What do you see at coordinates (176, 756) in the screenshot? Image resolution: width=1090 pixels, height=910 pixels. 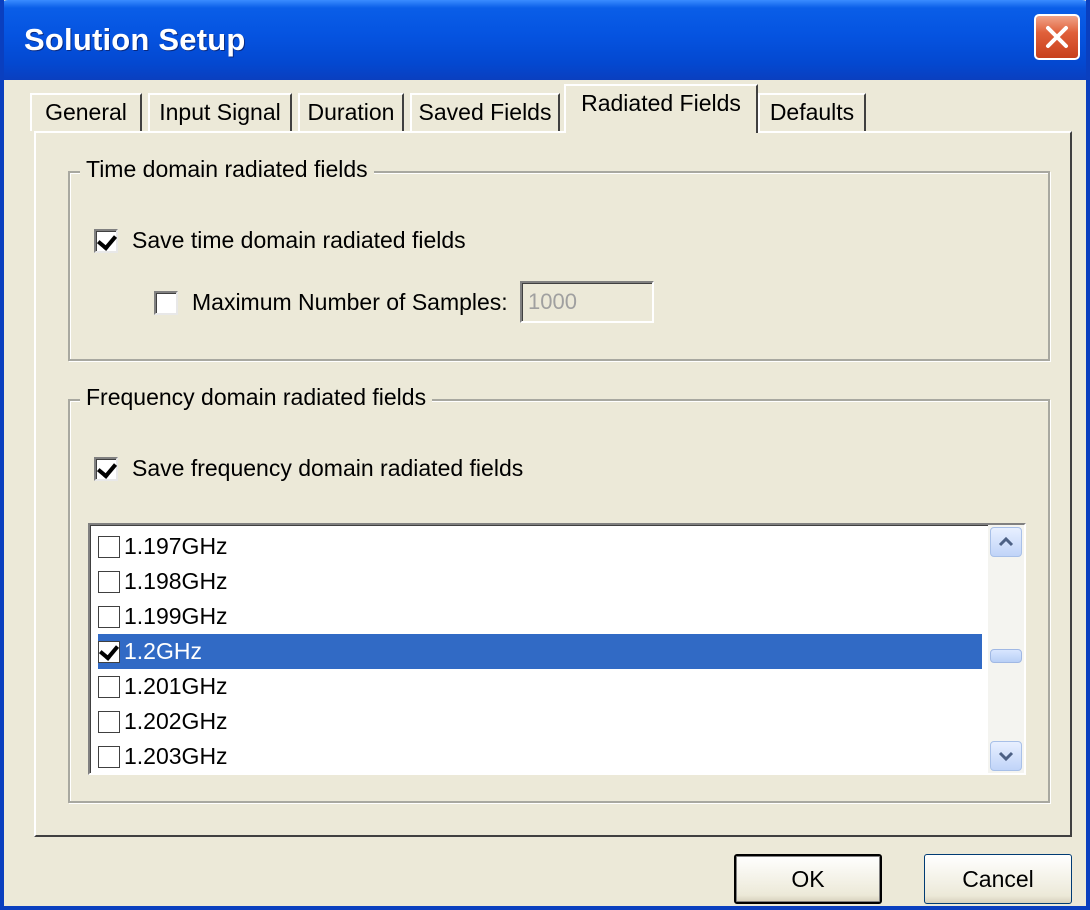 I see `frequency-label: 1.203GHz` at bounding box center [176, 756].